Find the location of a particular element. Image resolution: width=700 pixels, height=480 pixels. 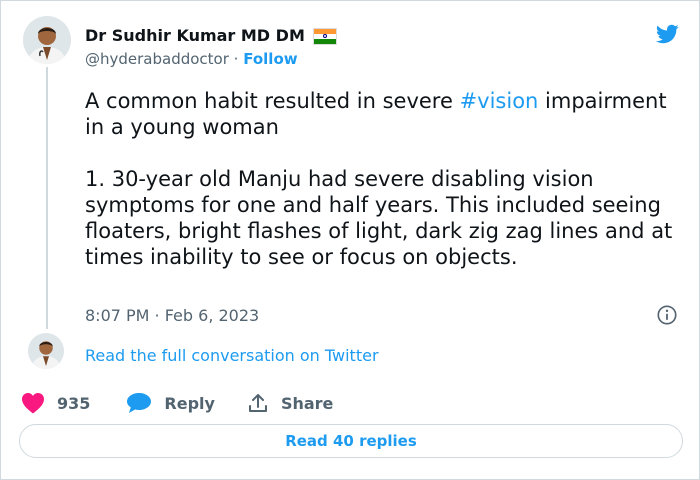

author-avatar-small is located at coordinates (46, 351).